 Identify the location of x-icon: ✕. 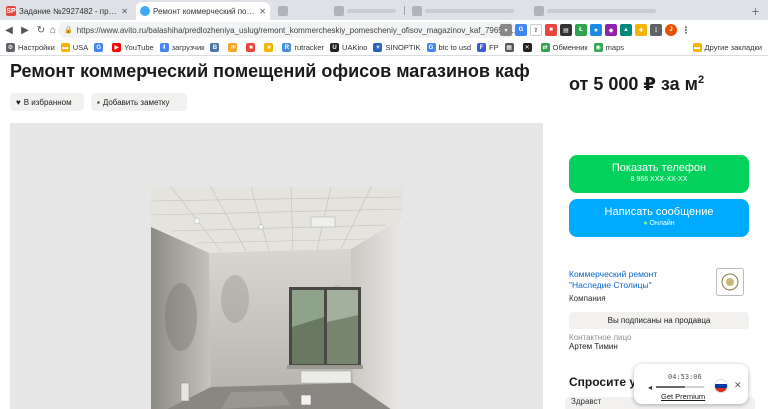
(527, 47).